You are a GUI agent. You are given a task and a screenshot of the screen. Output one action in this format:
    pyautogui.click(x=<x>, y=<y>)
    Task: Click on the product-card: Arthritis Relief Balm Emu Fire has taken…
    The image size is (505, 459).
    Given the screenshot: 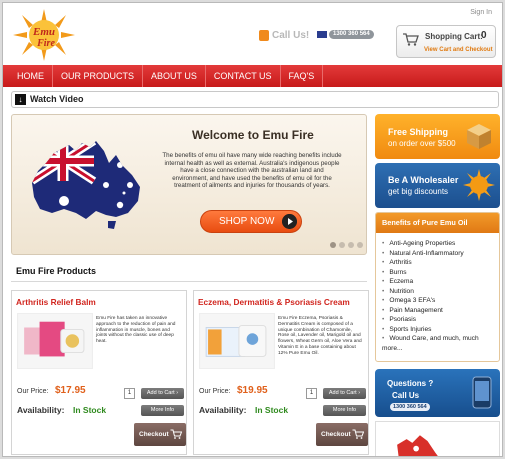 What is the action you would take?
    pyautogui.click(x=99, y=372)
    